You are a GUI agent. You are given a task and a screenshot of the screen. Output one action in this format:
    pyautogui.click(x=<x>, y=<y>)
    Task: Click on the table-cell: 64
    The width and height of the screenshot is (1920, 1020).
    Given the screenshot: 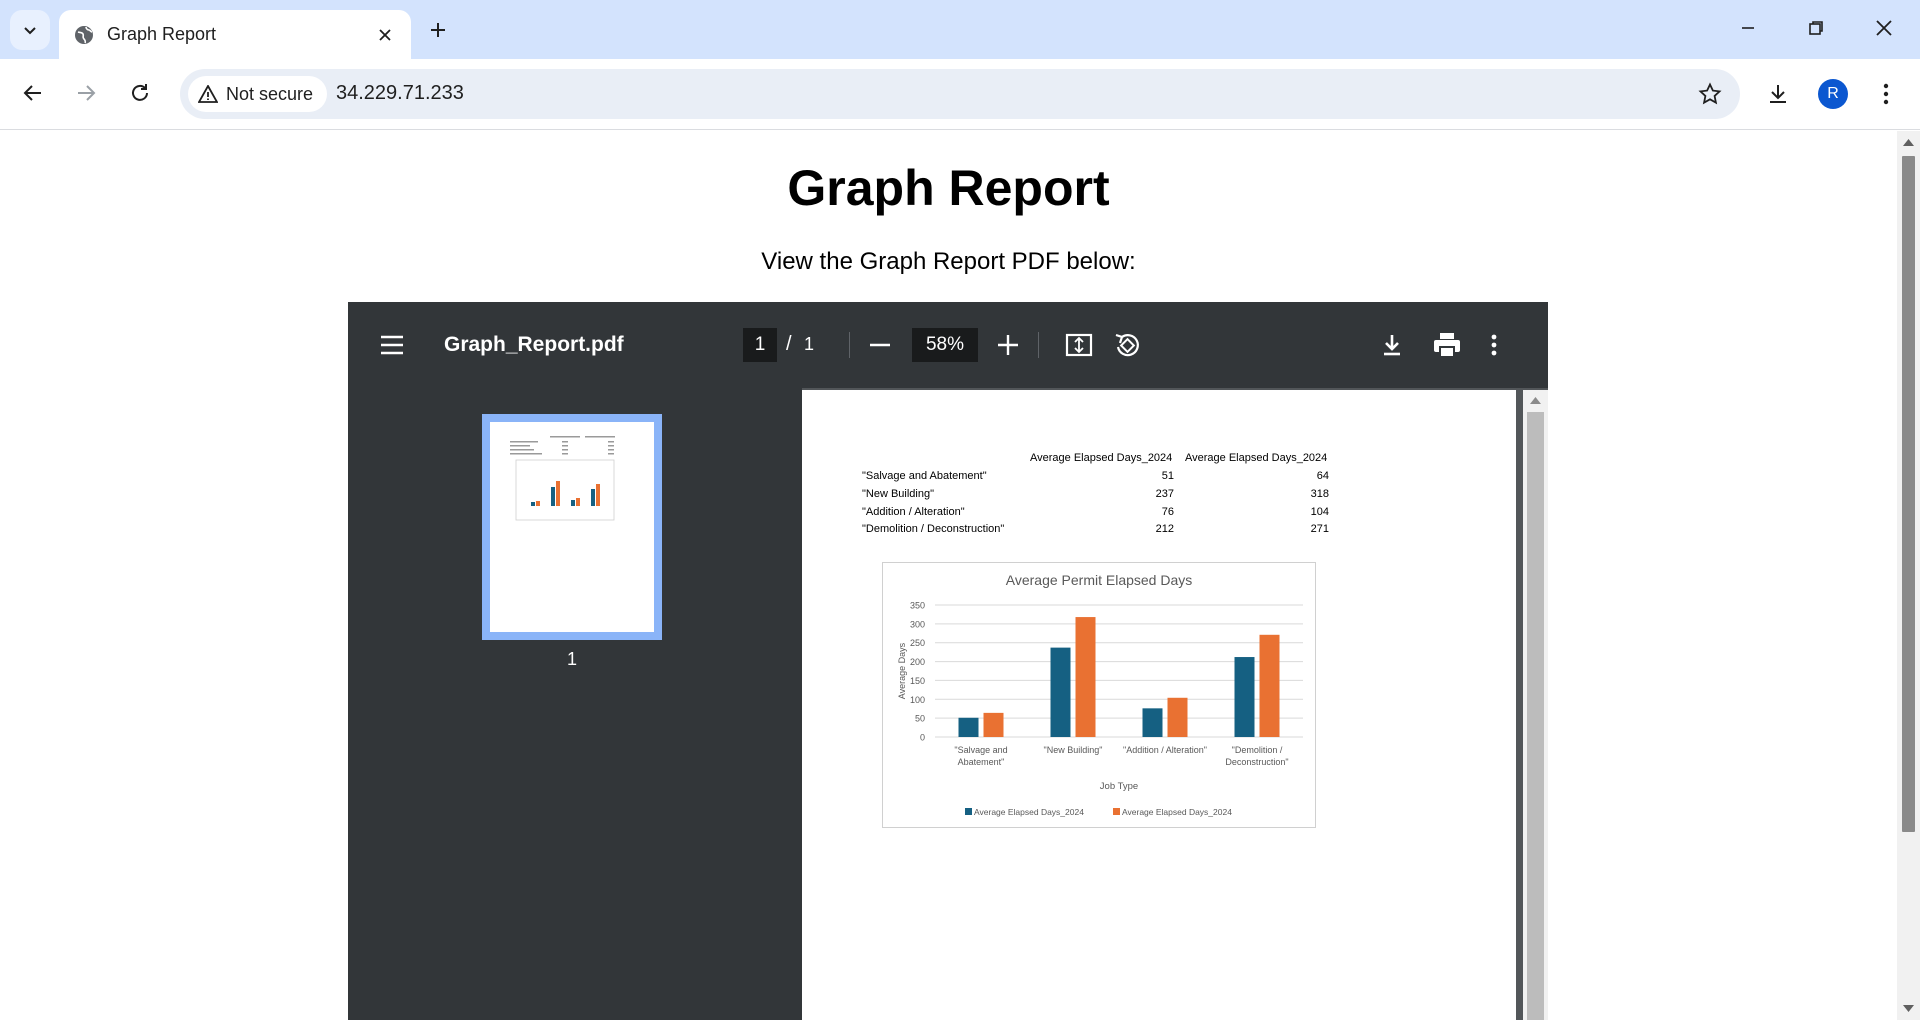 What is the action you would take?
    pyautogui.click(x=1322, y=476)
    